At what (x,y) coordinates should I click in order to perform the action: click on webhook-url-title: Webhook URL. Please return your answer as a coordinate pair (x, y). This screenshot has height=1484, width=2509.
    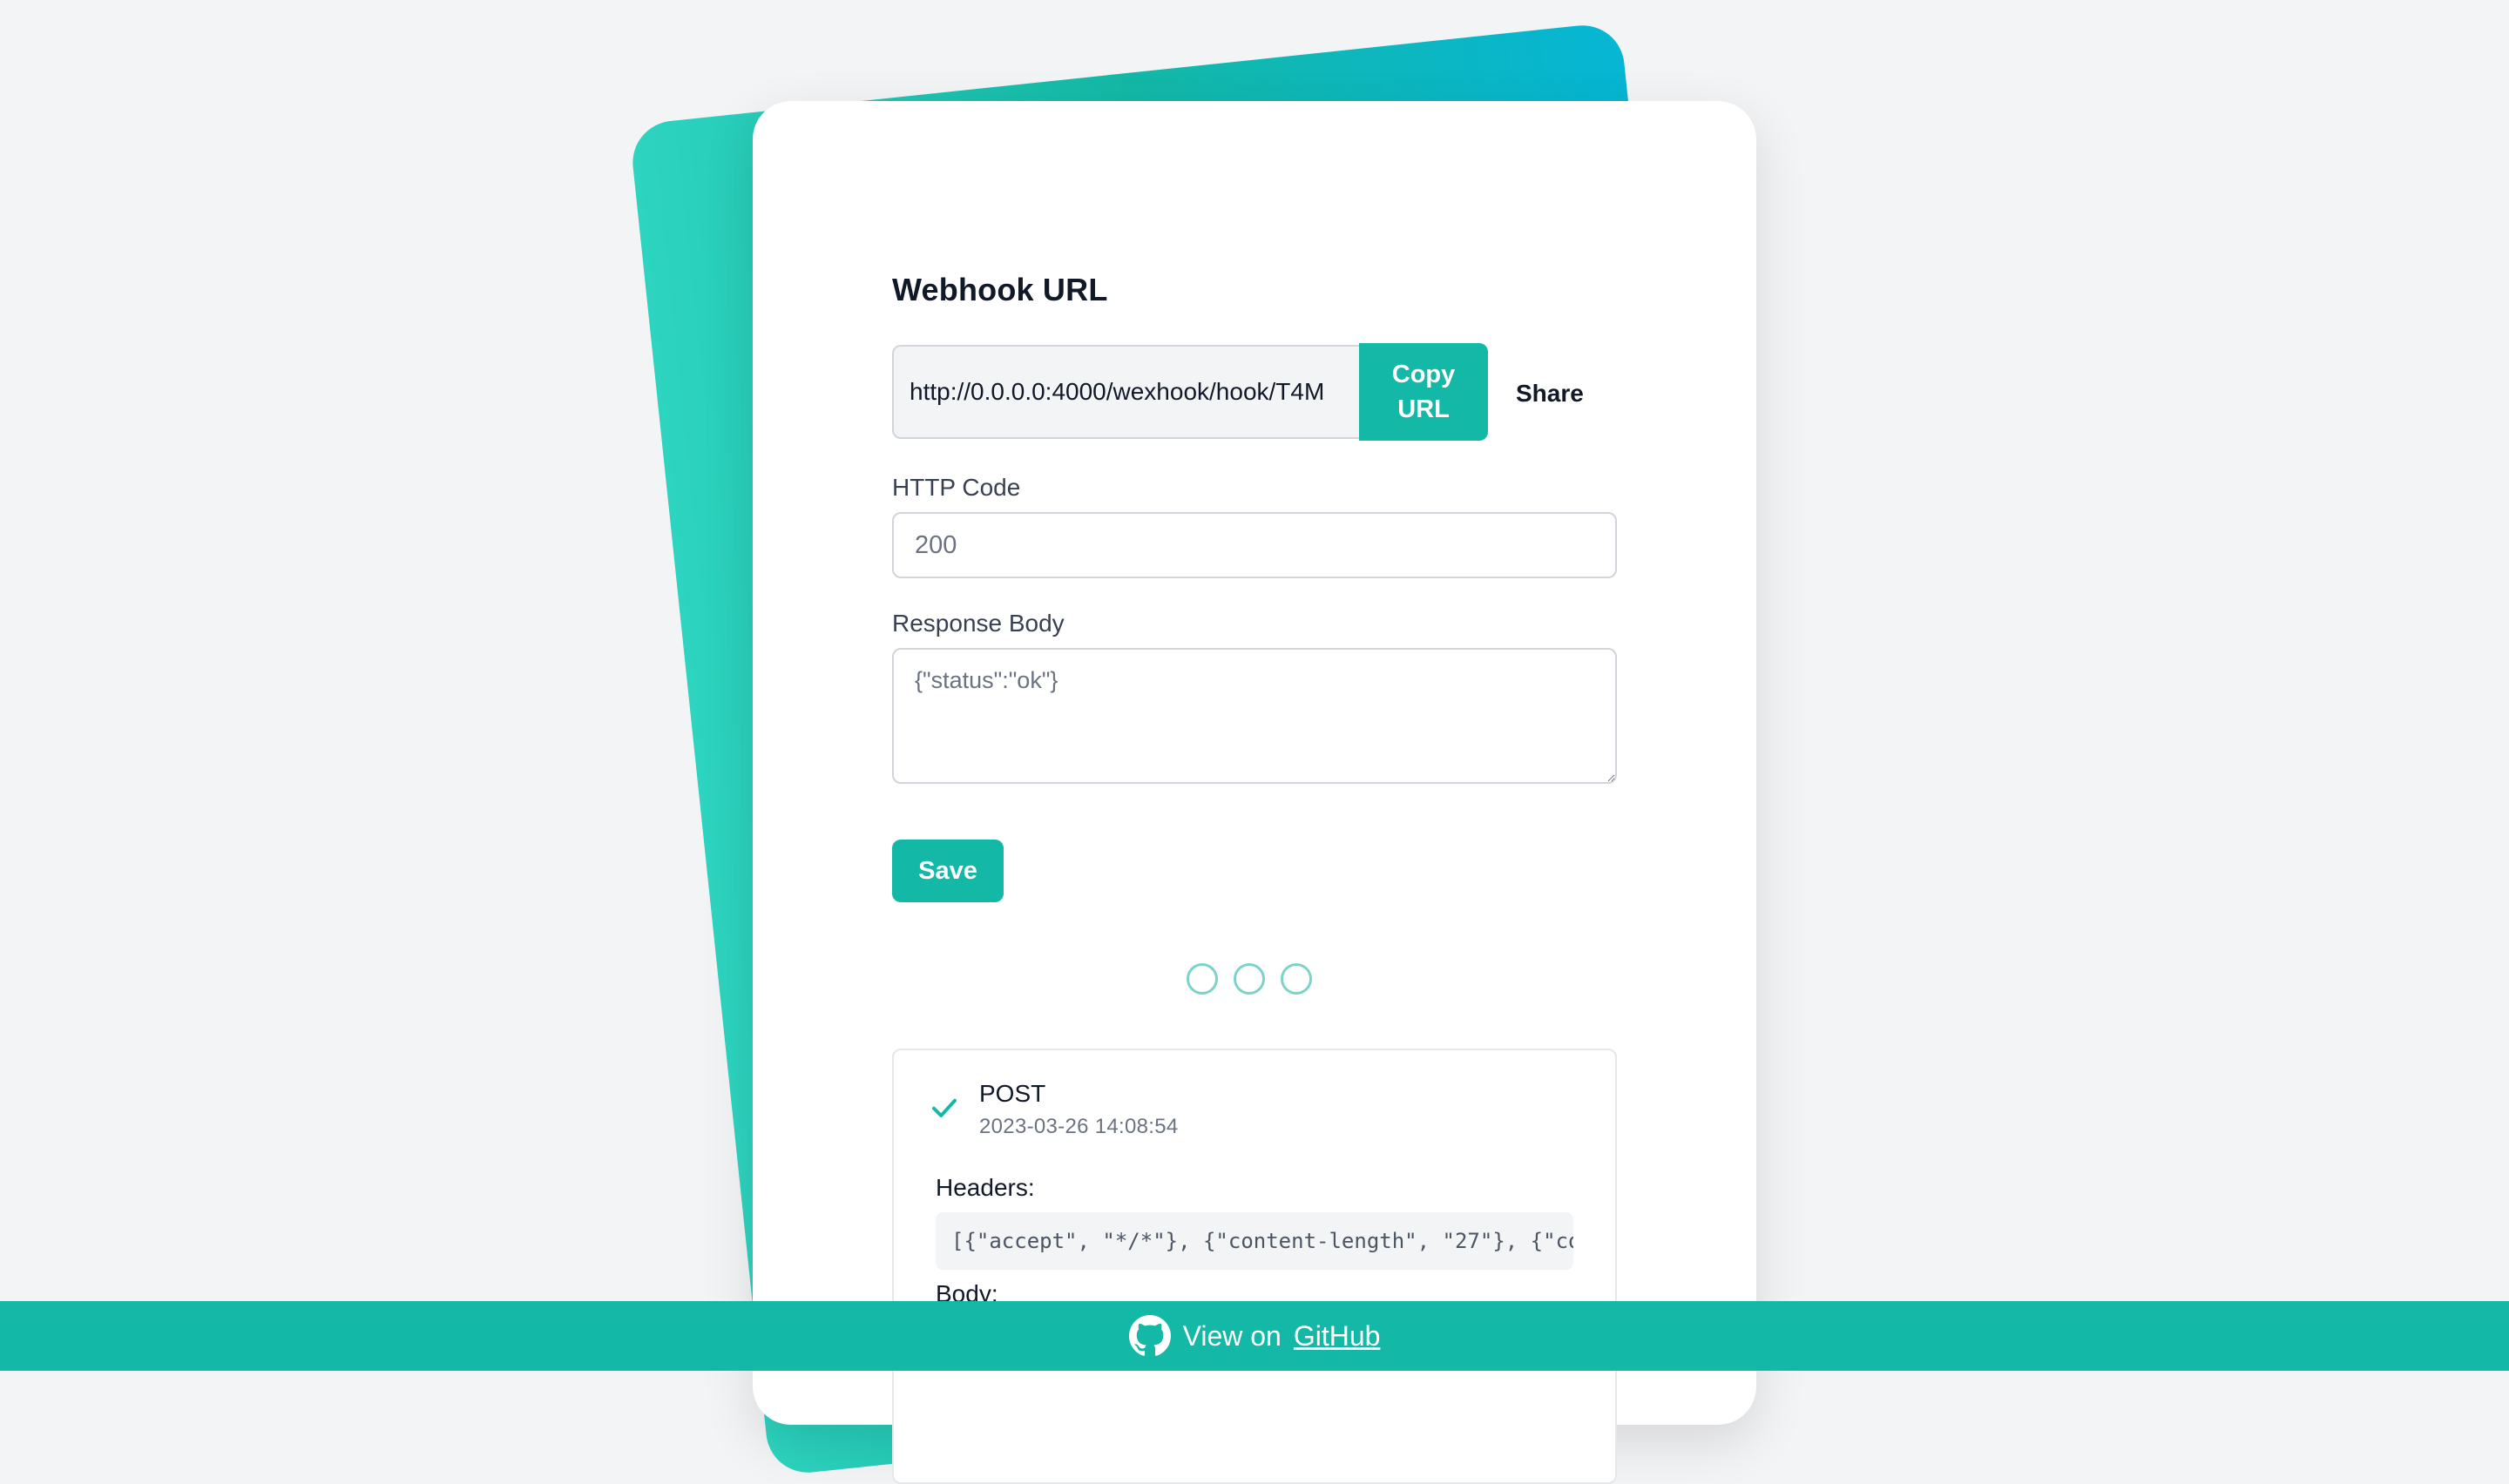
    Looking at the image, I should click on (1000, 290).